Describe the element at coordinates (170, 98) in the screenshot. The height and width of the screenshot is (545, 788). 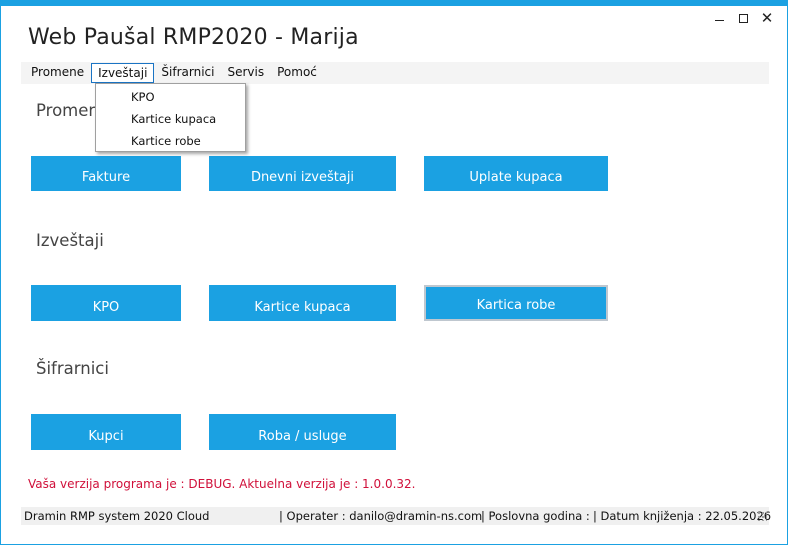
I see `dropdown-item-kpo: KPO` at that location.